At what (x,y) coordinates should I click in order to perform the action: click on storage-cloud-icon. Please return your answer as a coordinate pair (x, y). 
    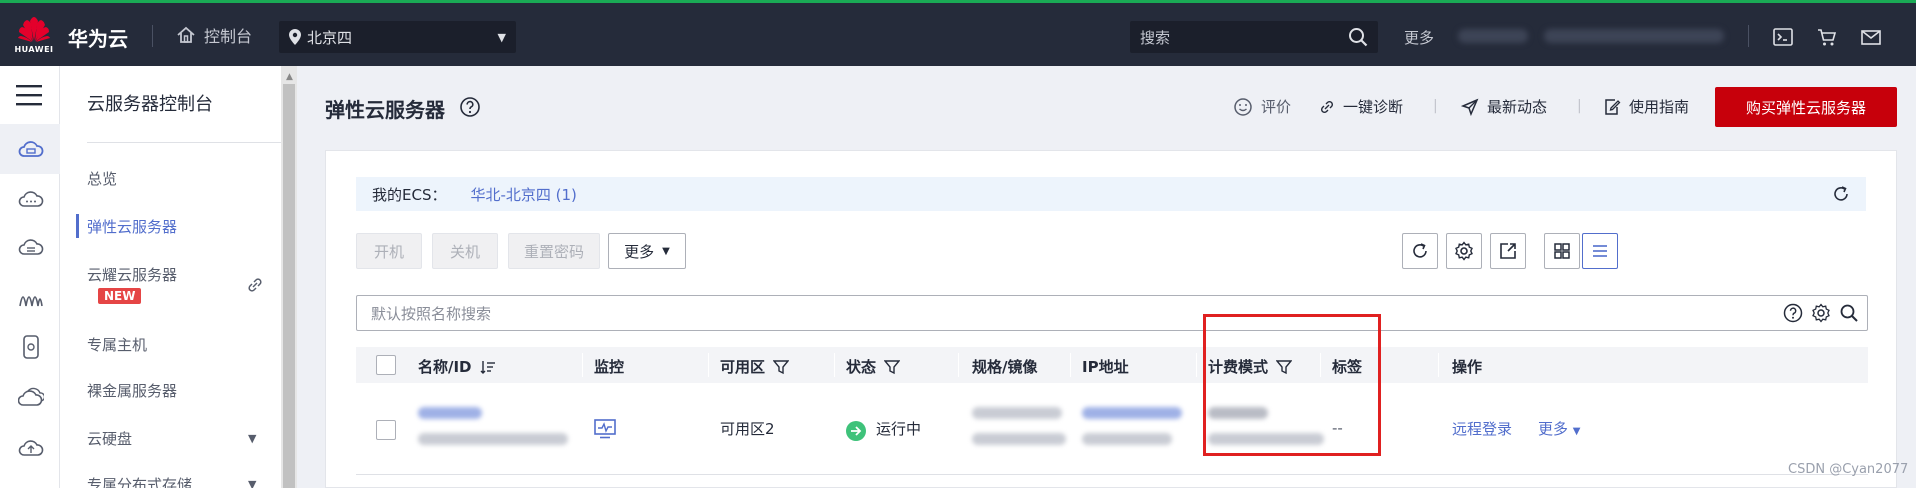
    Looking at the image, I should click on (31, 247).